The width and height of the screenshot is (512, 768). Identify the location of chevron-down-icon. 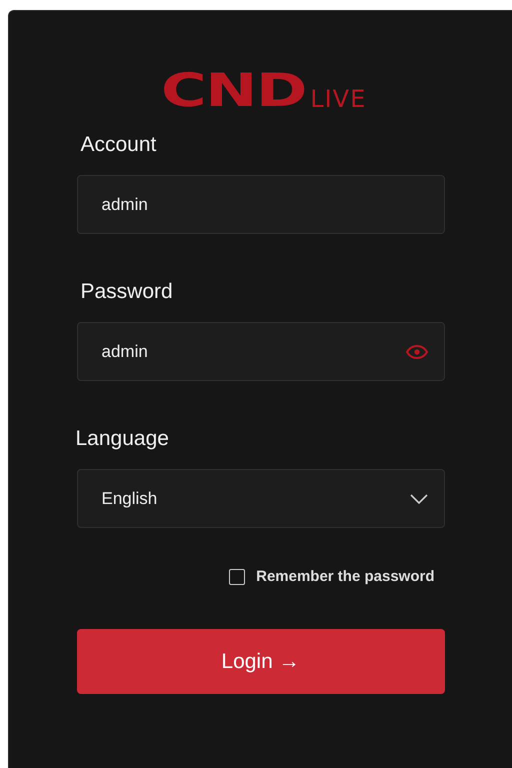
(419, 499).